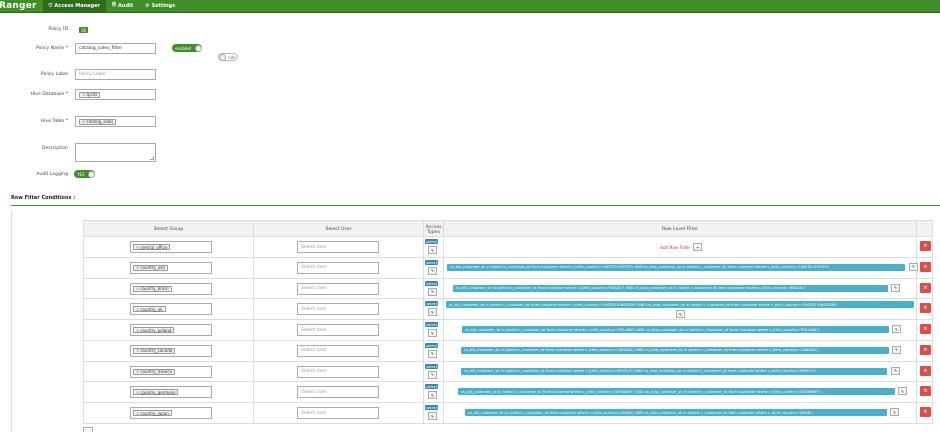 The width and height of the screenshot is (940, 432). I want to click on enabled-toggle: enabled, so click(187, 48).